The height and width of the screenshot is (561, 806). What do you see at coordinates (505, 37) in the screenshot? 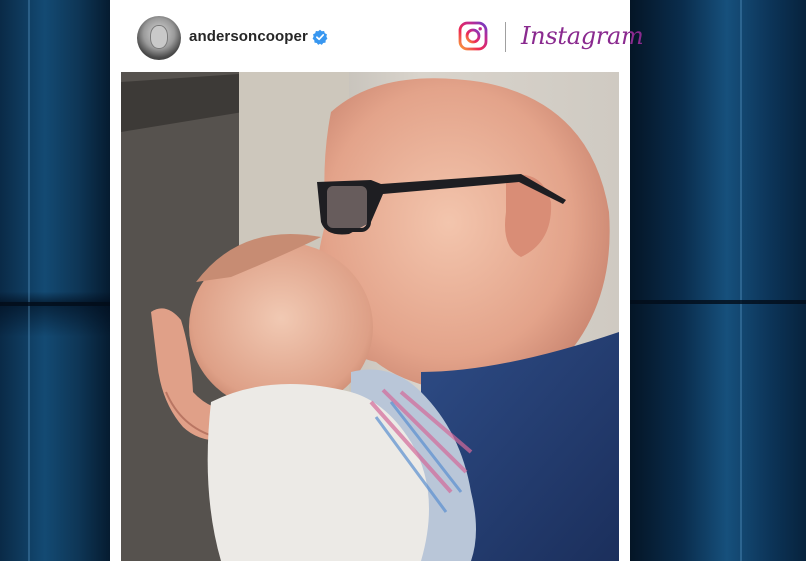
I see `header-divider` at bounding box center [505, 37].